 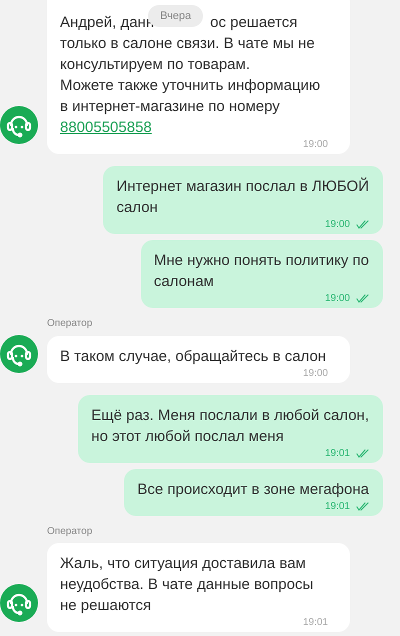 What do you see at coordinates (253, 490) in the screenshot?
I see `message-text: Все происходит в зоне мегафона` at bounding box center [253, 490].